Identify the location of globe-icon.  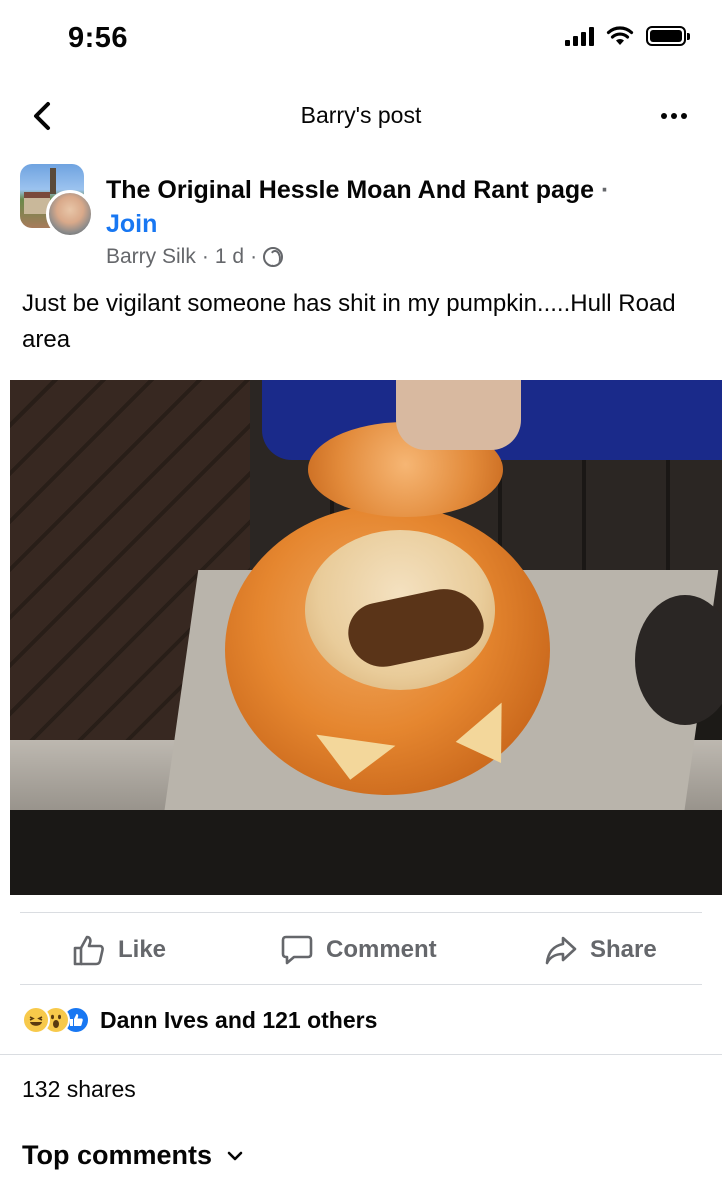
(273, 257).